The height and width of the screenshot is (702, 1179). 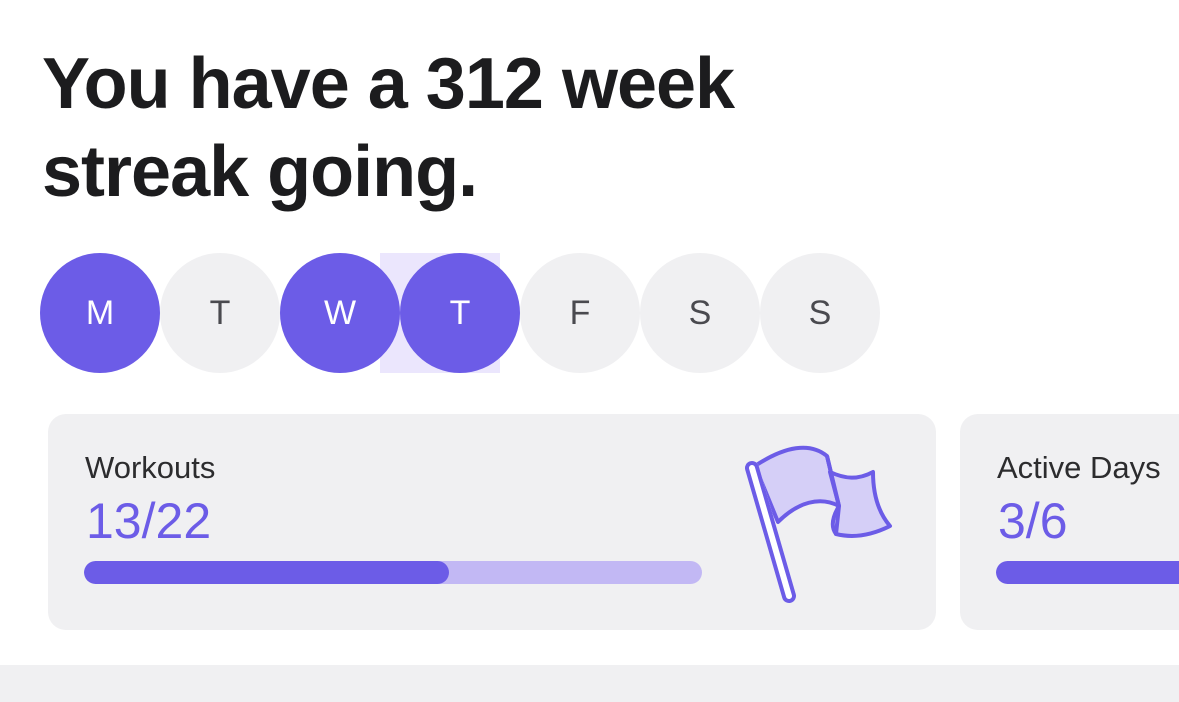 What do you see at coordinates (388, 128) in the screenshot?
I see `streak-headline: You have a 312 week streak going.` at bounding box center [388, 128].